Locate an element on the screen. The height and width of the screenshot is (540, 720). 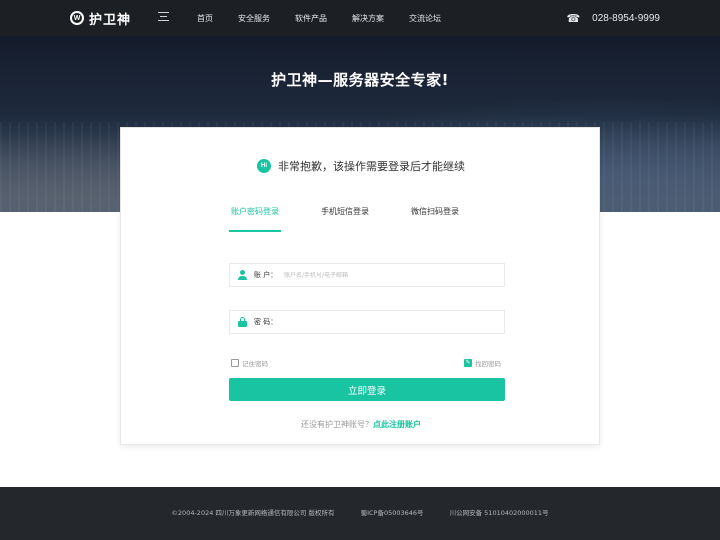
nav-forum: 交流论坛 is located at coordinates (425, 18).